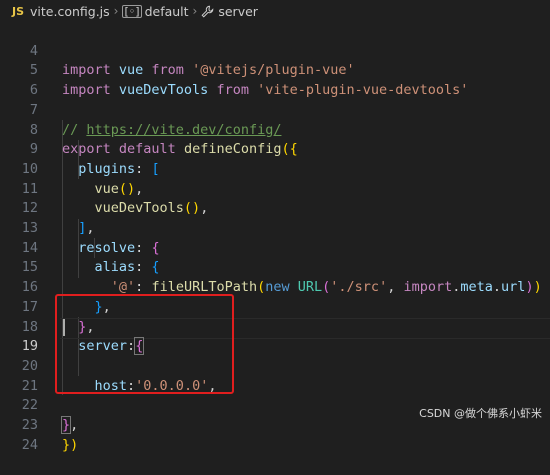 Image resolution: width=550 pixels, height=475 pixels. I want to click on code-line: 16 },, so click(275, 286).